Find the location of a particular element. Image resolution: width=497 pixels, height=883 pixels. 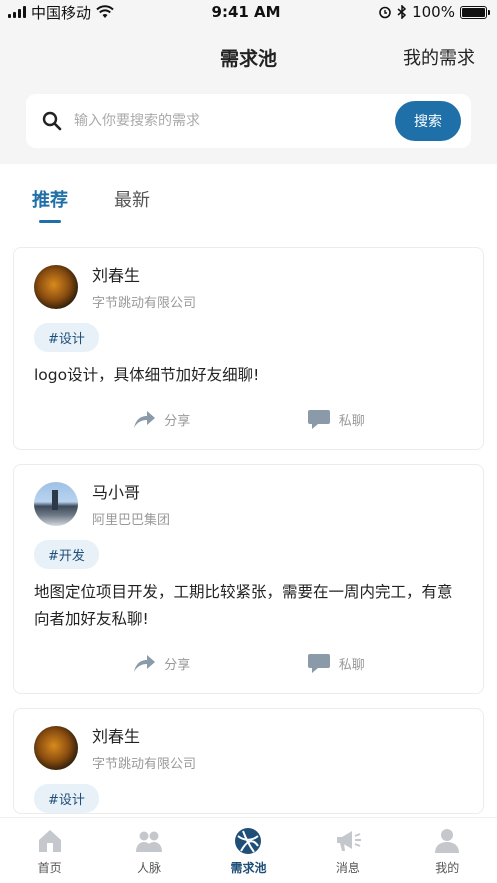

profile-icon is located at coordinates (447, 841).